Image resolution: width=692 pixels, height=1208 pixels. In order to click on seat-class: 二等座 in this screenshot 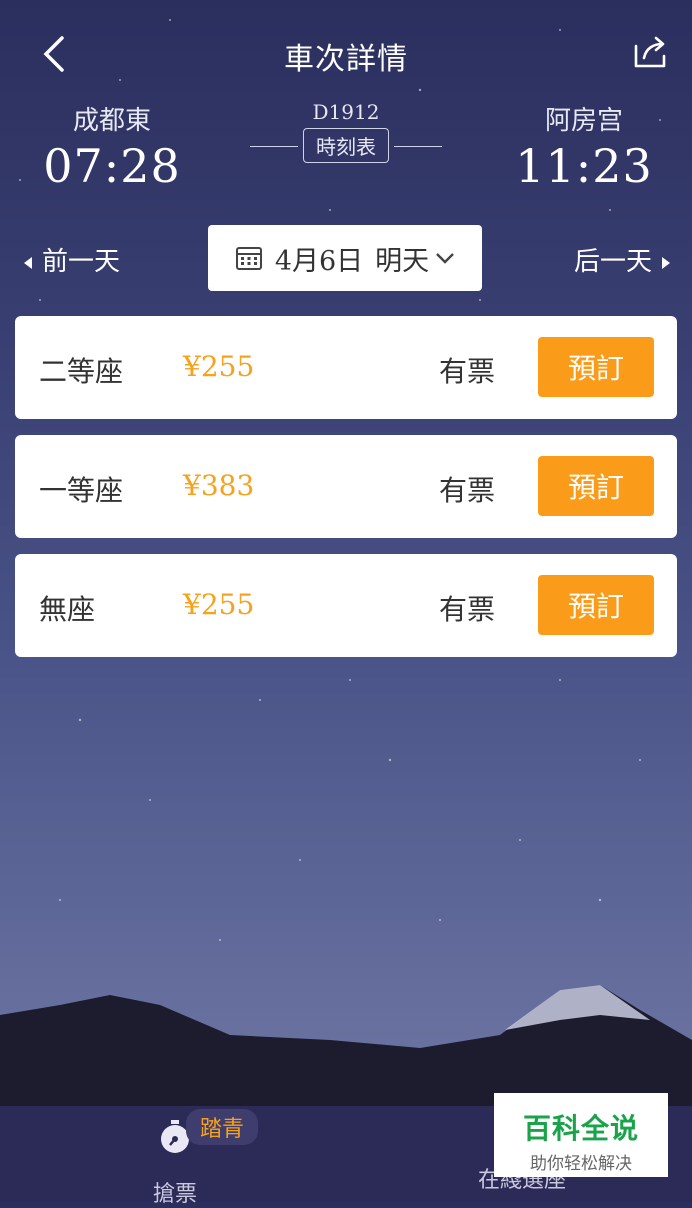, I will do `click(81, 371)`.